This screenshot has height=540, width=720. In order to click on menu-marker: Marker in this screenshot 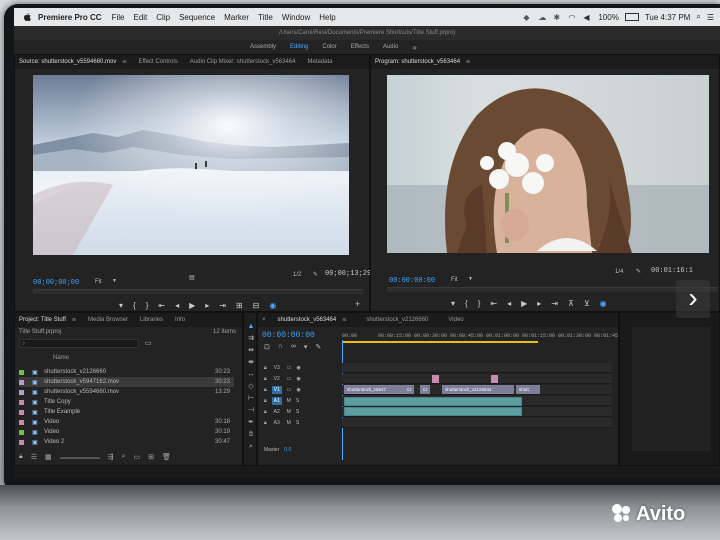, I will do `click(236, 17)`.